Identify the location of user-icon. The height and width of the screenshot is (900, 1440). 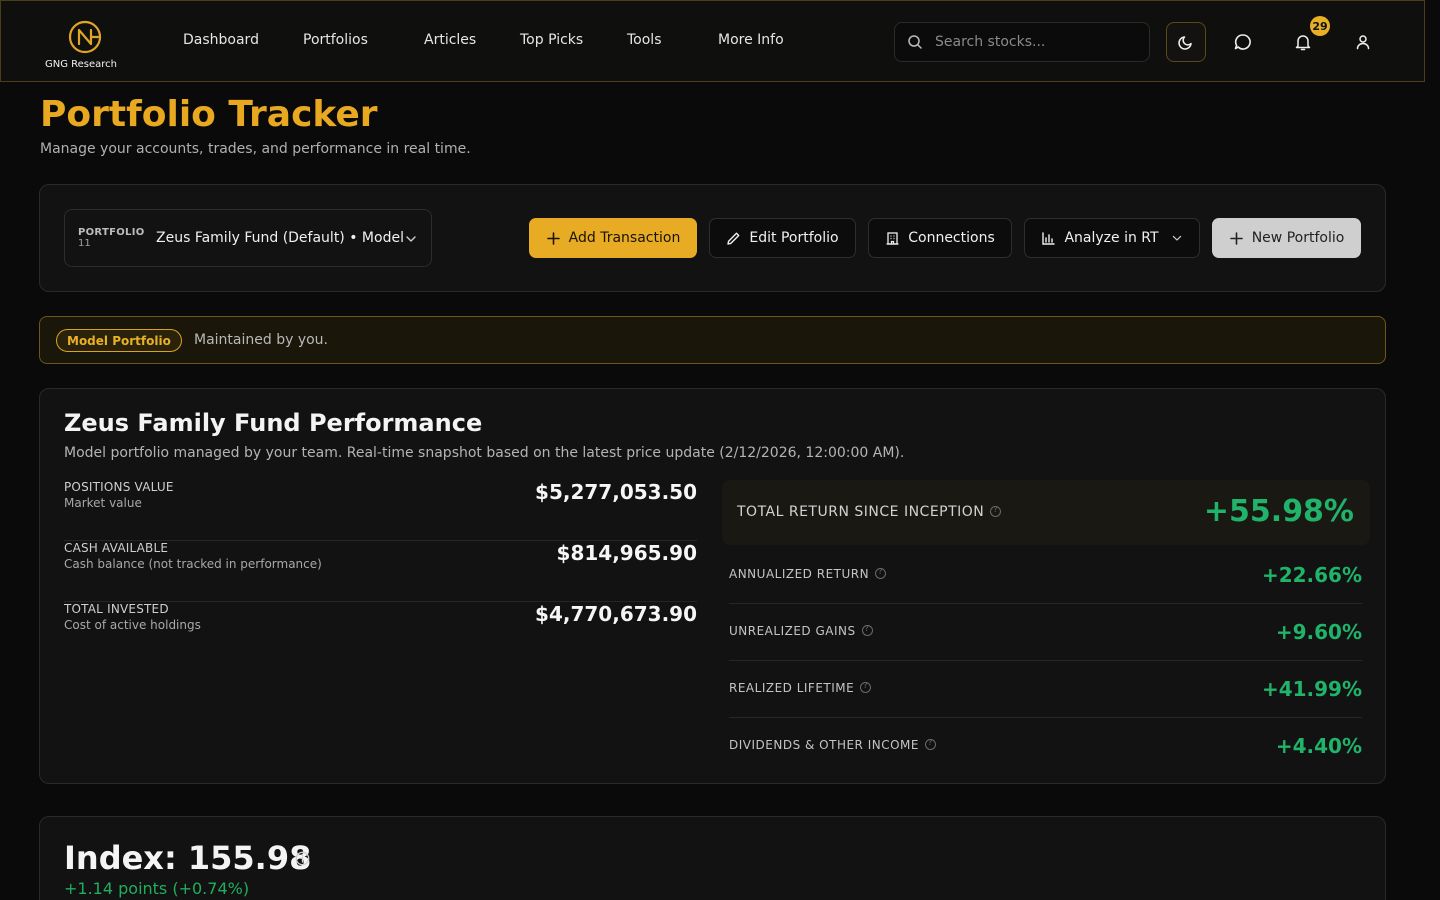
(1363, 42).